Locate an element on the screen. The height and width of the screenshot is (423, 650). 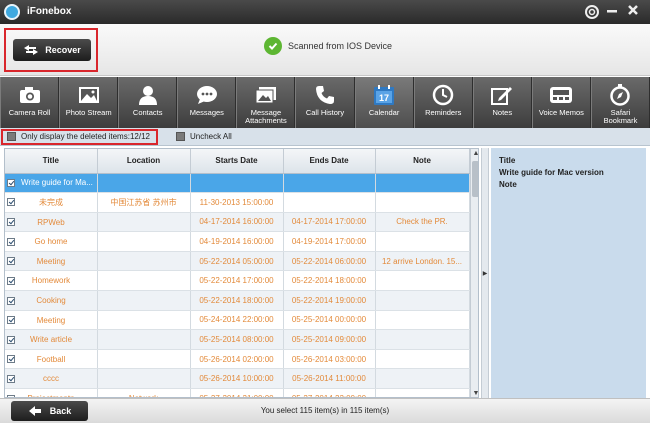
column-header-title: Title is located at coordinates (51, 161).